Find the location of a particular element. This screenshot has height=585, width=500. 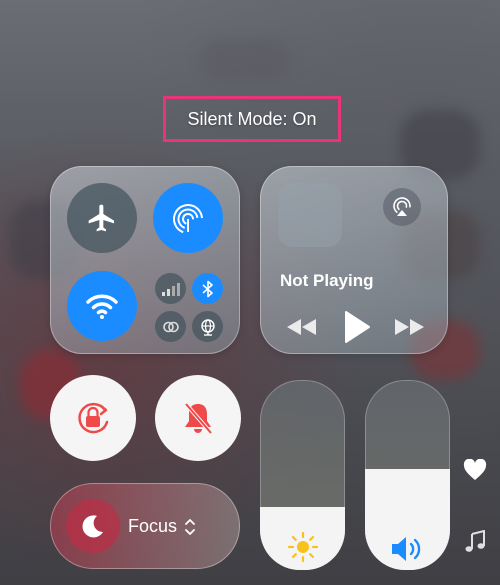

airdrop-button is located at coordinates (188, 218).